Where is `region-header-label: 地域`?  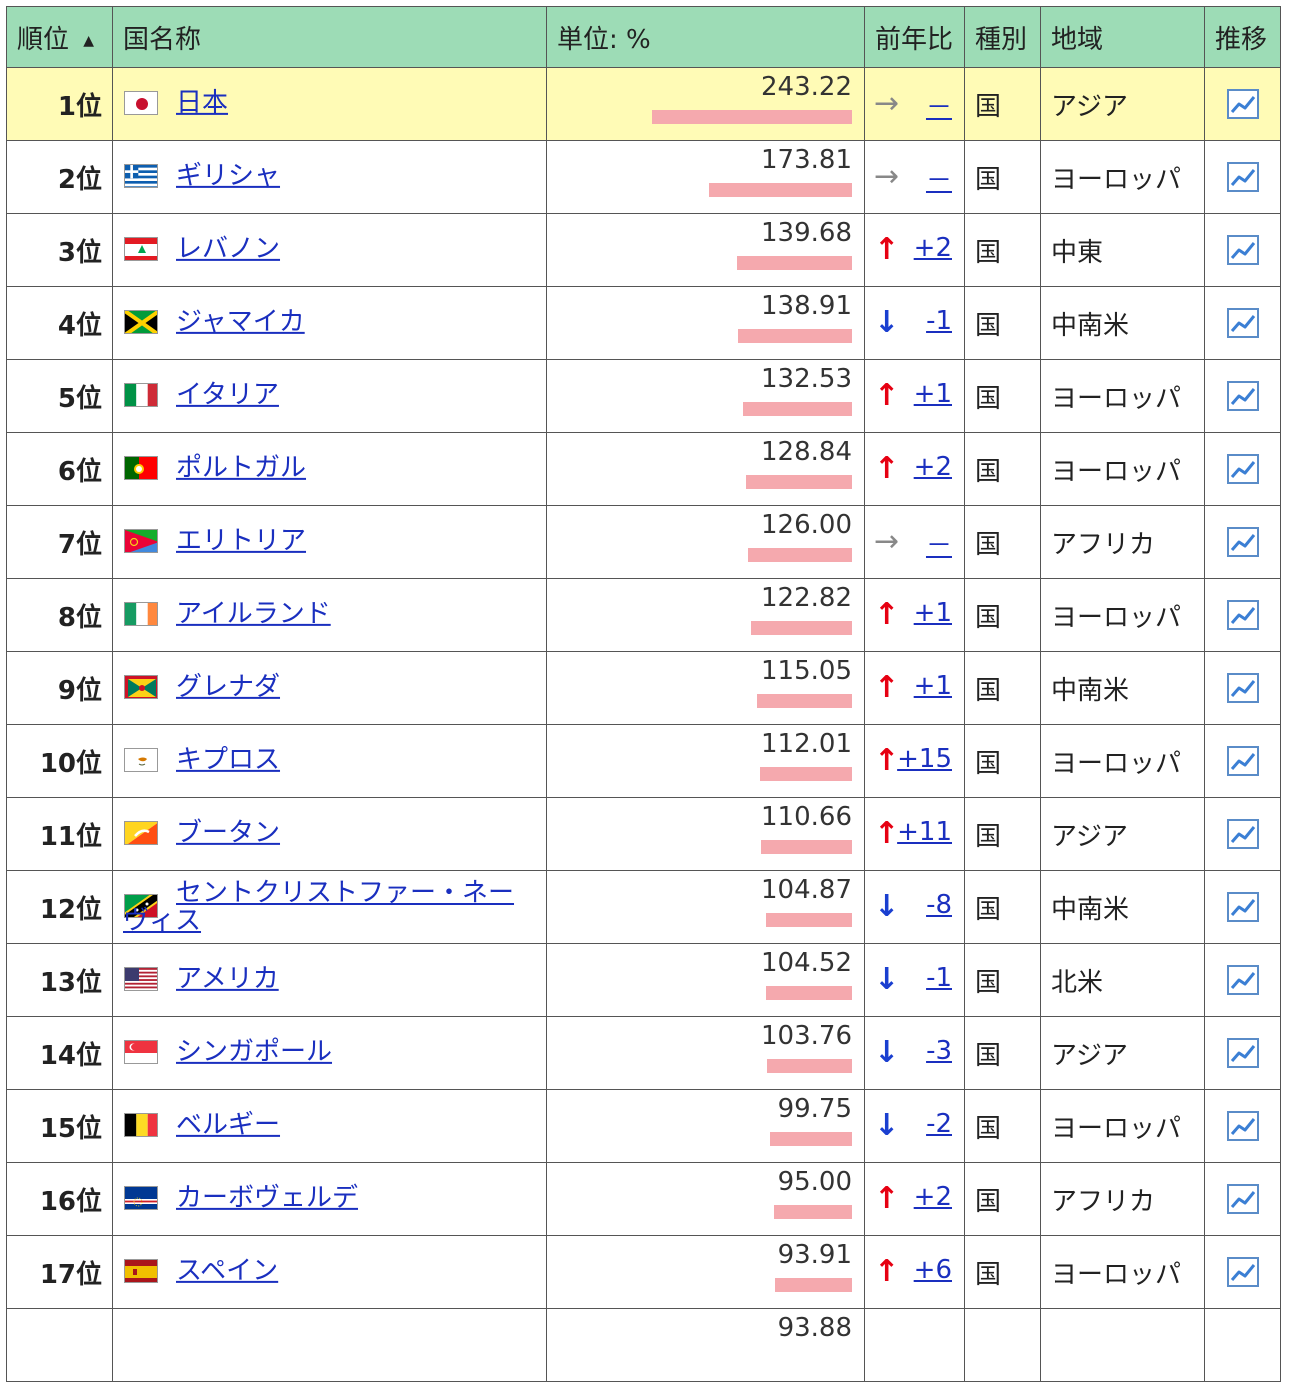
region-header-label: 地域 is located at coordinates (1077, 39).